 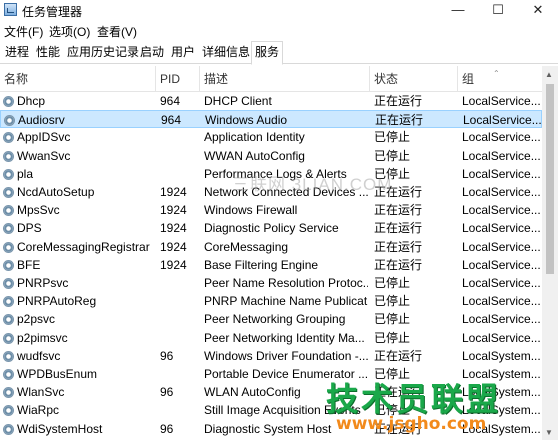 I want to click on window-title: 任务管理器, so click(x=52, y=12).